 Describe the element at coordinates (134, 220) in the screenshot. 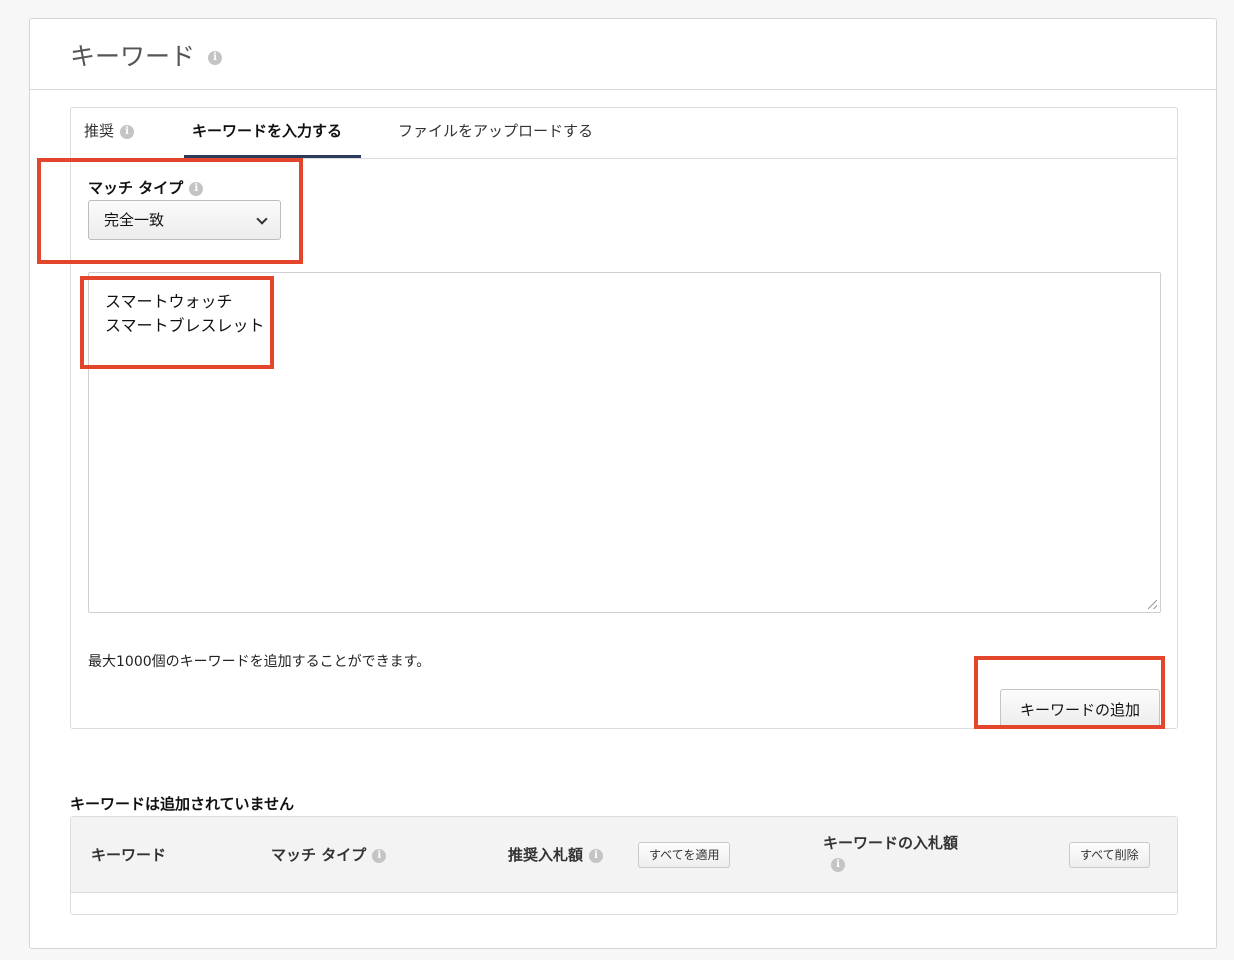

I see `match-type-value: 完全一致` at that location.